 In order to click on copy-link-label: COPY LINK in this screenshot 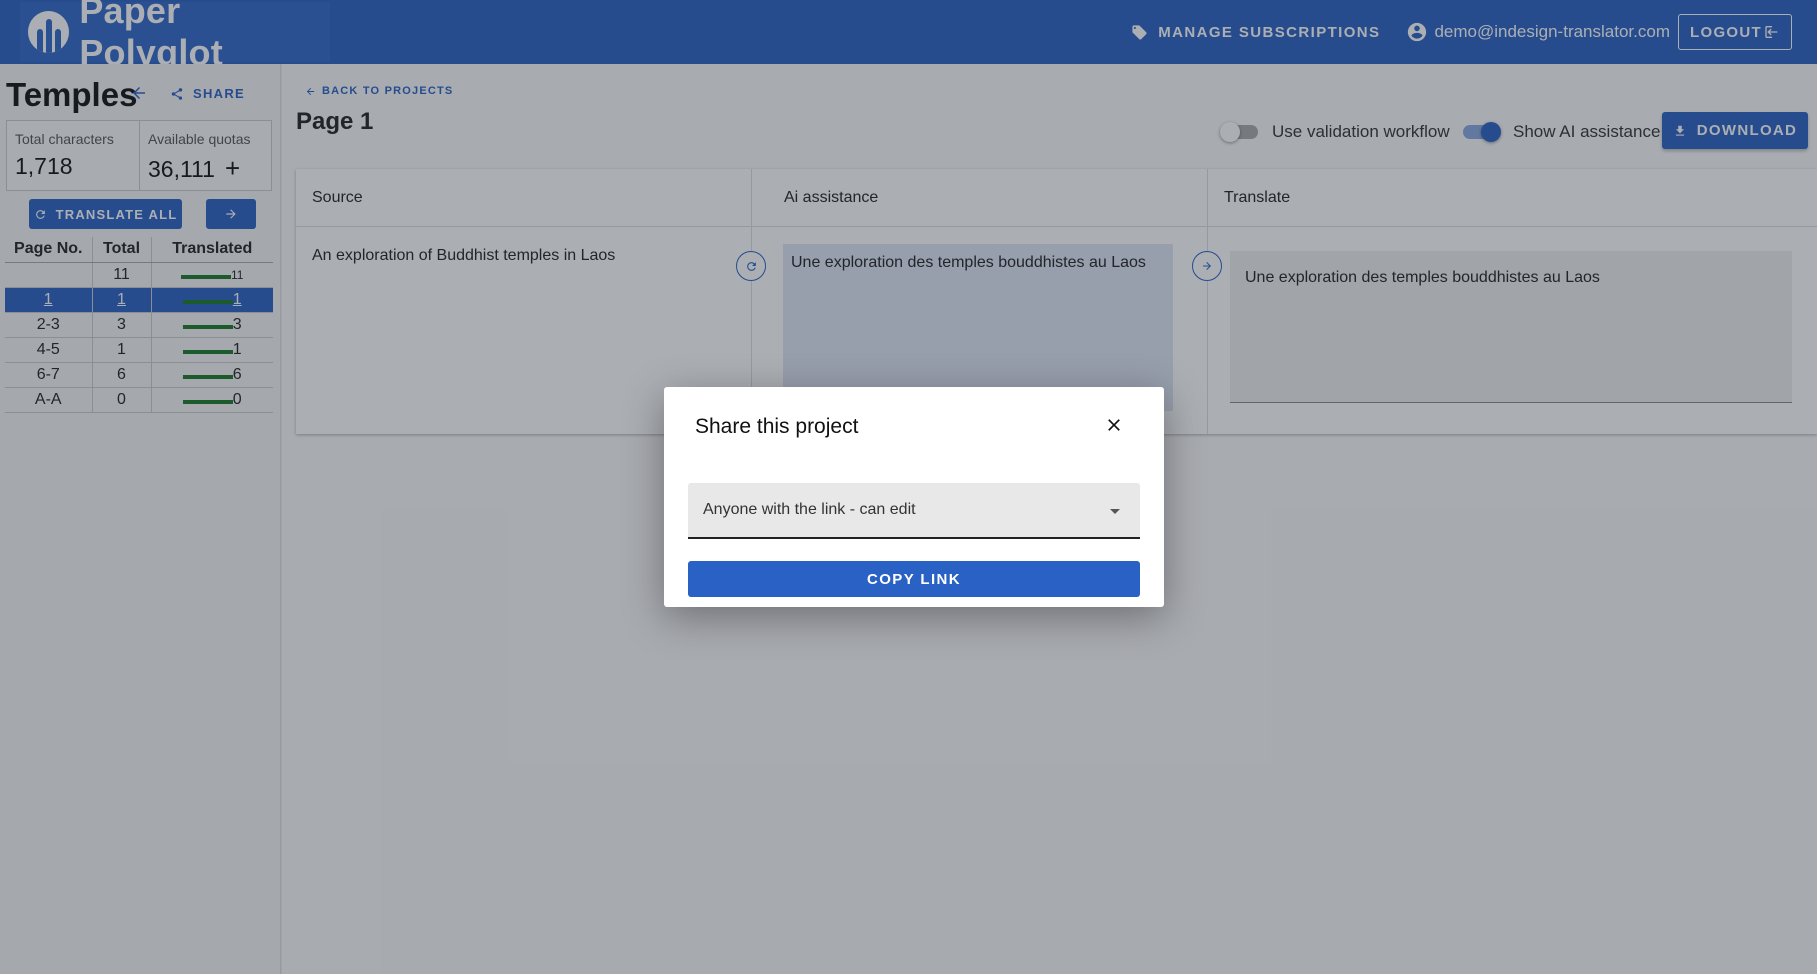, I will do `click(913, 579)`.